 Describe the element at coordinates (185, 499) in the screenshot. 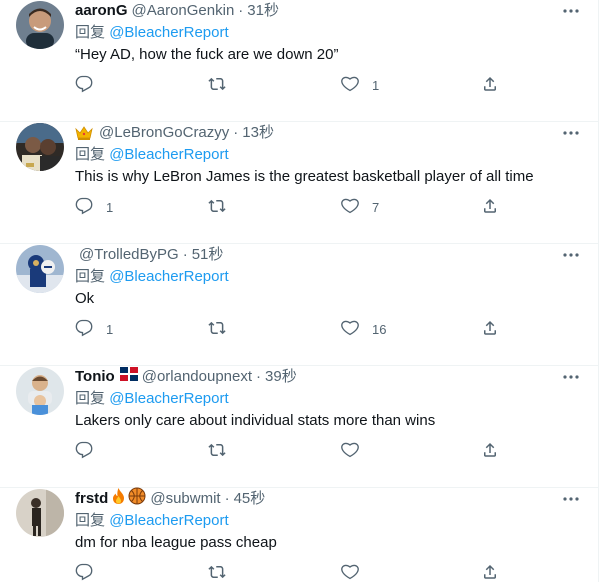

I see `user-handle: @subwmit` at that location.